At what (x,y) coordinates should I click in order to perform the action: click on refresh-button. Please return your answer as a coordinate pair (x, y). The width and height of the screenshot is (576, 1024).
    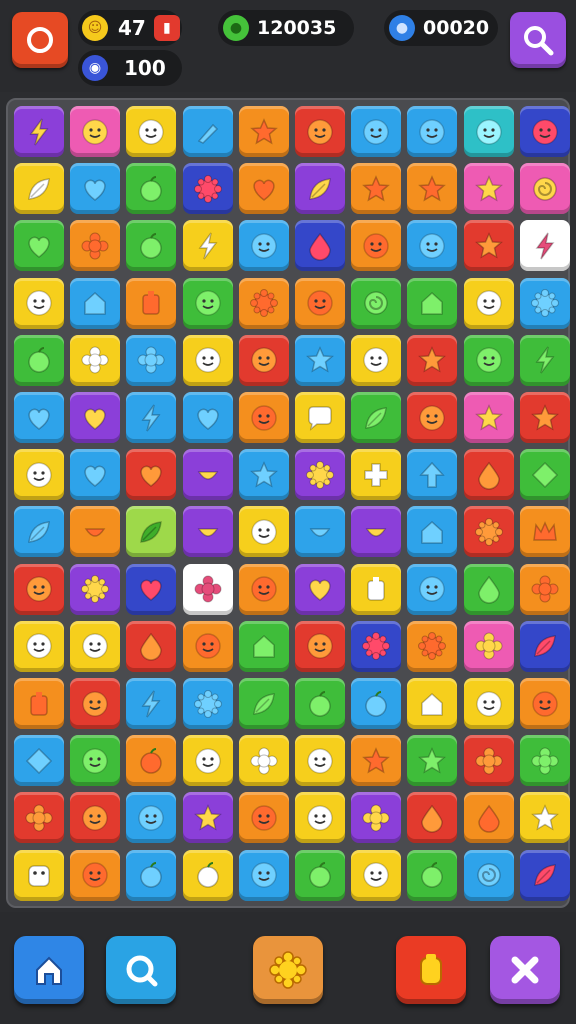
    Looking at the image, I should click on (141, 970).